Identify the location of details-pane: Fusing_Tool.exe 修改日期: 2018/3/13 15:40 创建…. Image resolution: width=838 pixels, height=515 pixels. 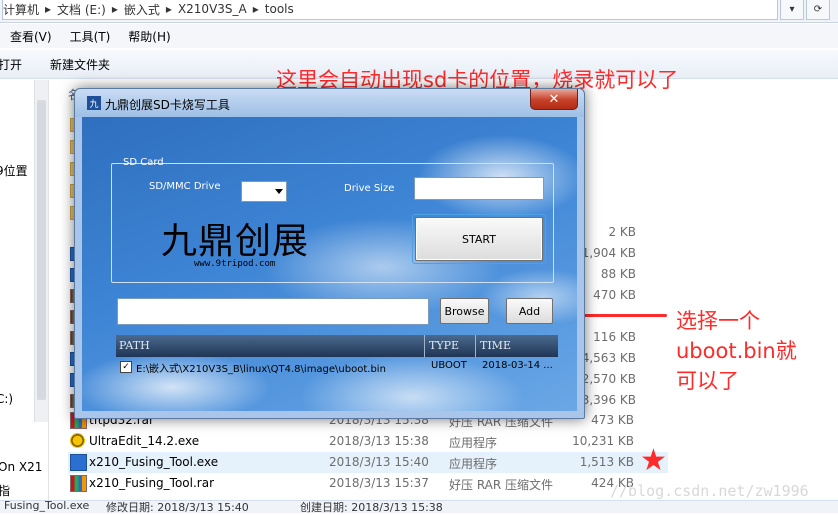
(419, 506).